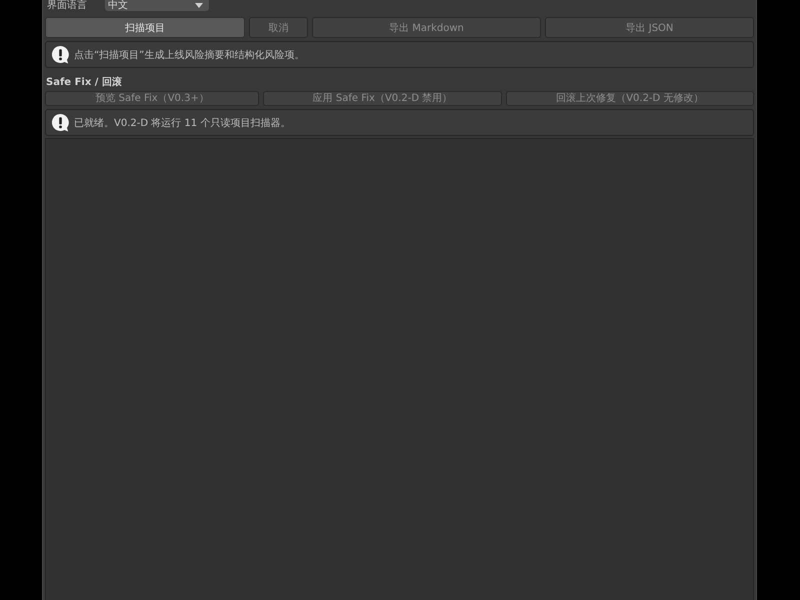  Describe the element at coordinates (182, 123) in the screenshot. I see `help-text: 已就绪。V0.2-D 将运行 11 个只读项目扫描器。` at that location.